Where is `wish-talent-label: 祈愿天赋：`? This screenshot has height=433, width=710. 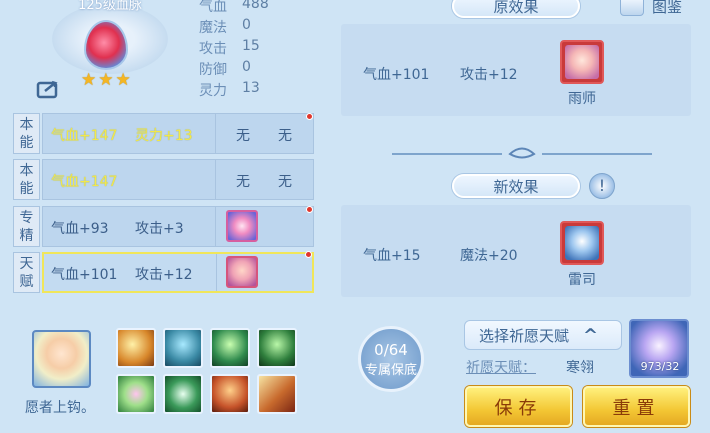 wish-talent-label: 祈愿天赋： is located at coordinates (501, 368).